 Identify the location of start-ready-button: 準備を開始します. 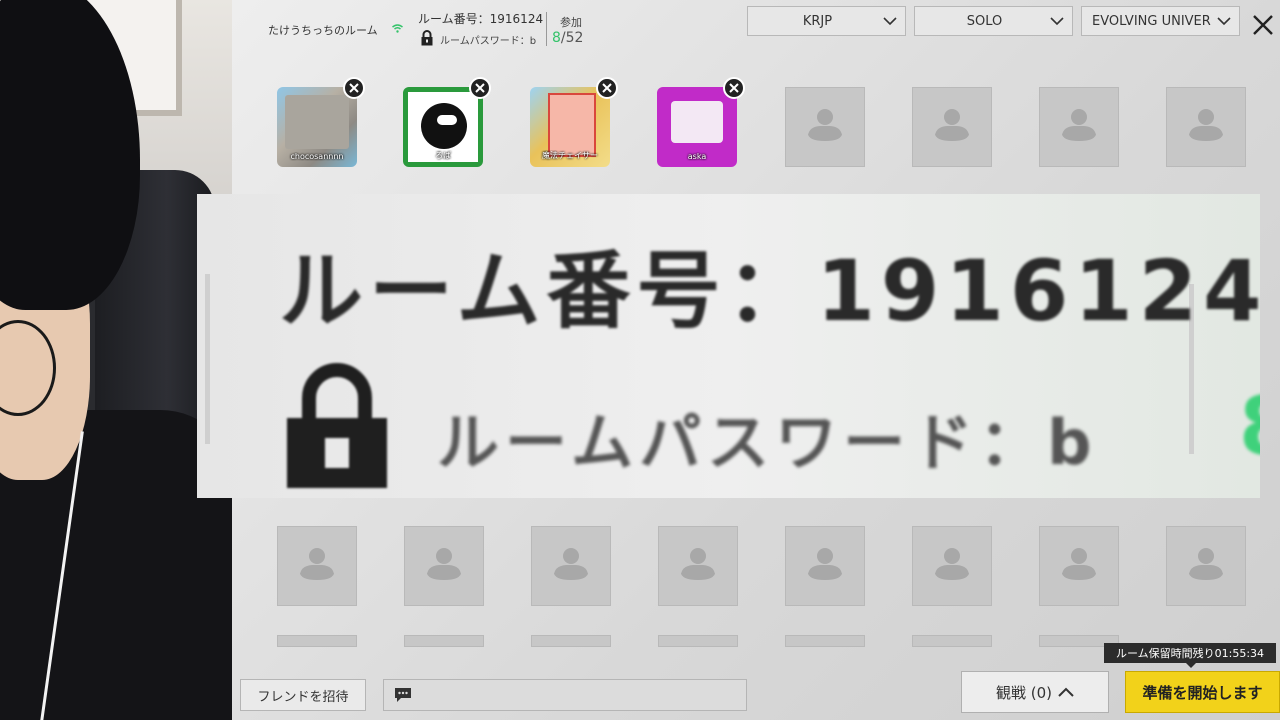
(1202, 692).